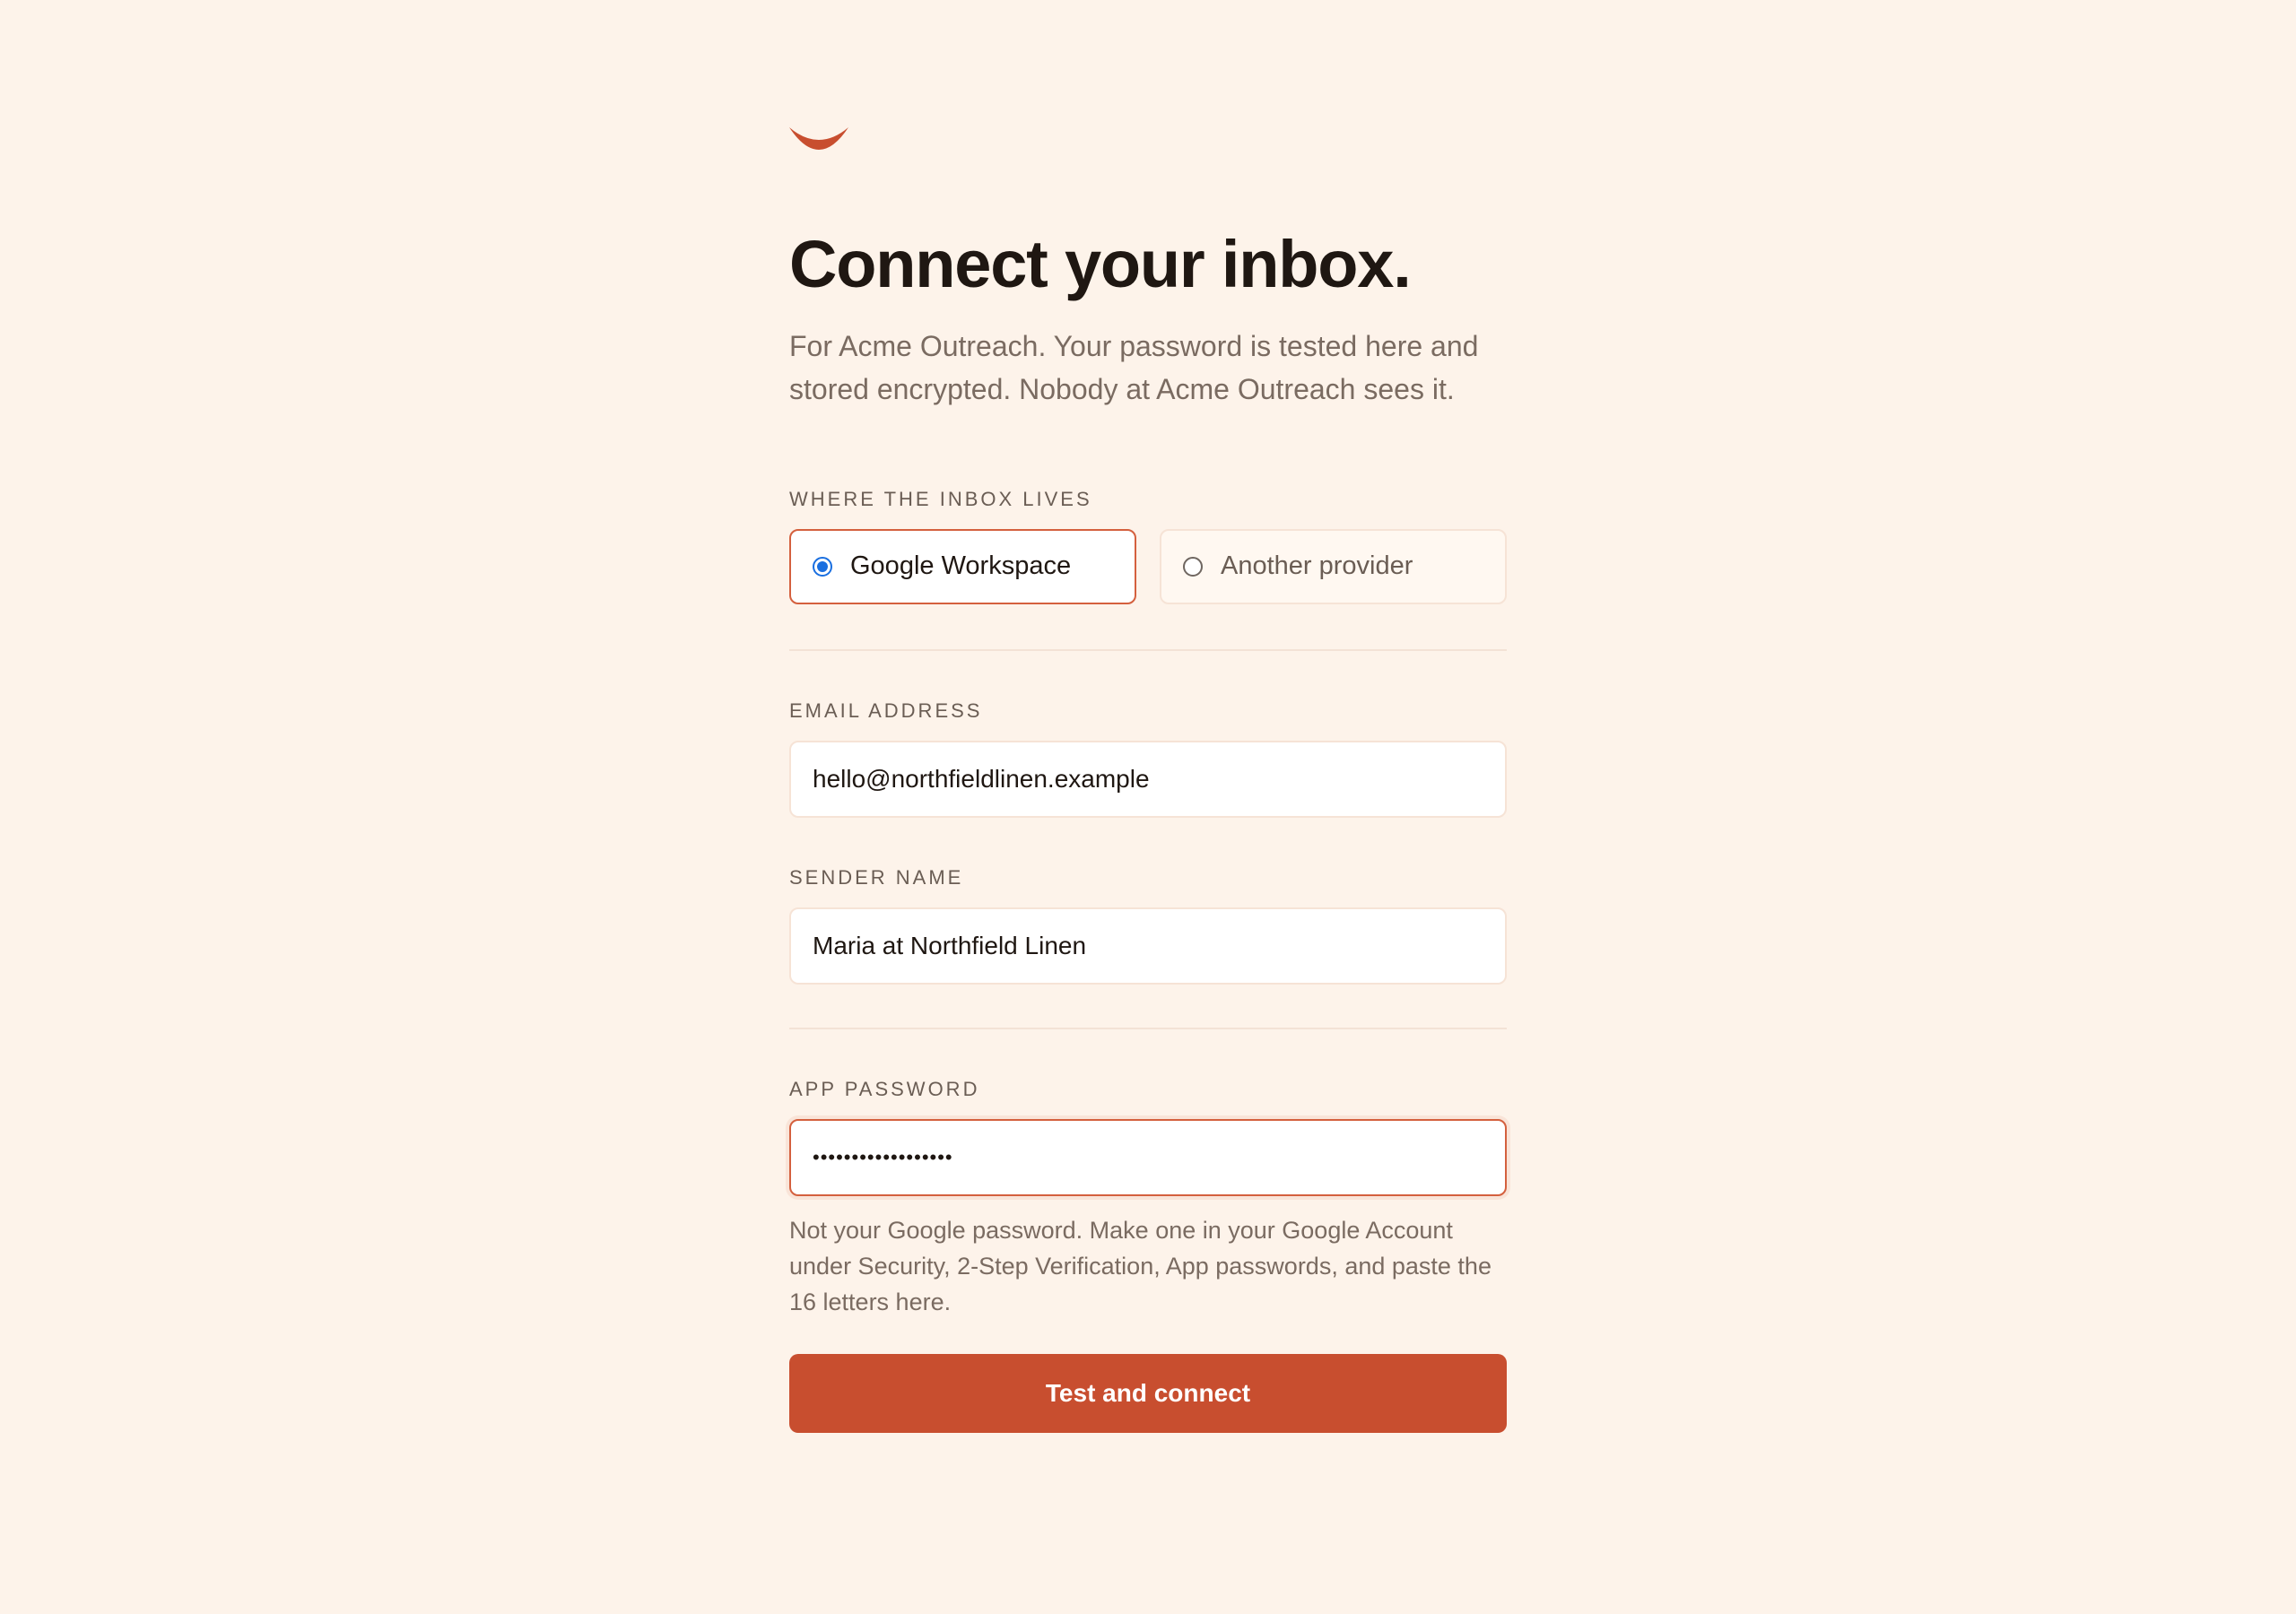  Describe the element at coordinates (1148, 566) in the screenshot. I see `provider-radio-group: Google Workspace Another provider` at that location.